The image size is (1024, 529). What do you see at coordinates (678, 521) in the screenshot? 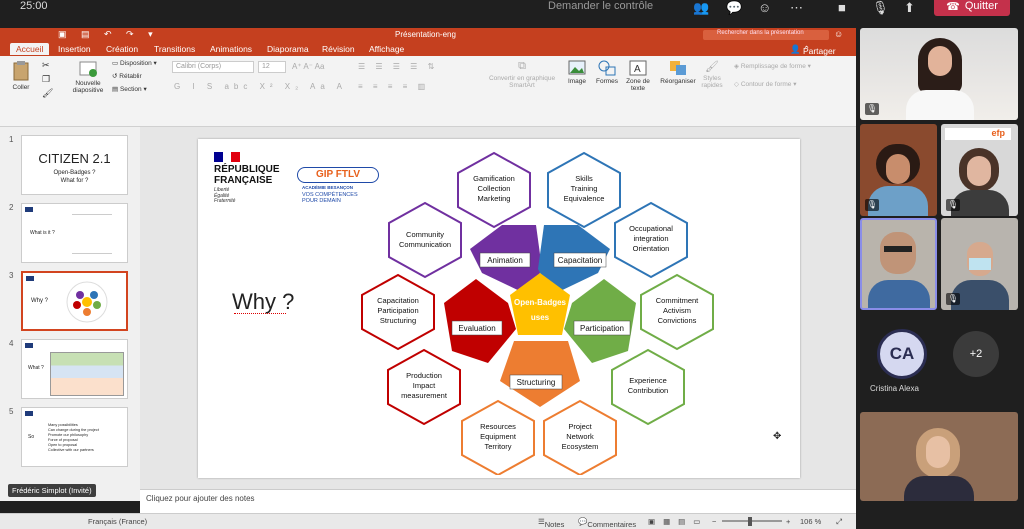
I see `view-buttons: ▣▦▤▭` at bounding box center [678, 521].